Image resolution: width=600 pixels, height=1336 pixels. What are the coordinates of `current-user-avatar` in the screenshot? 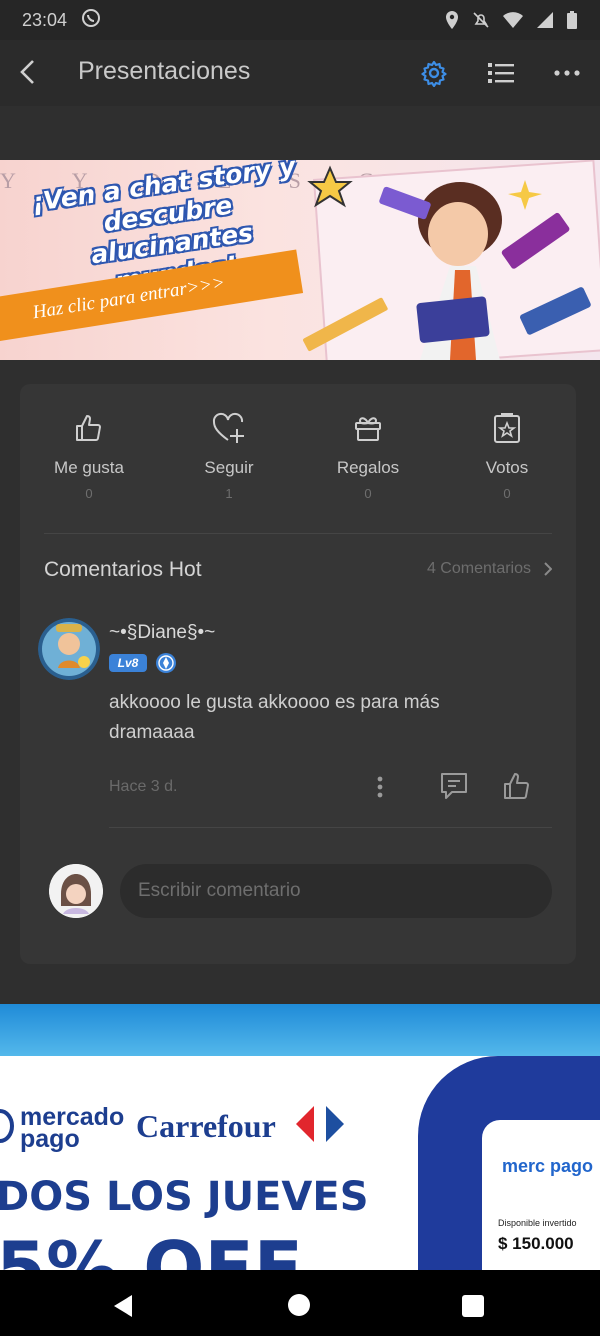 It's located at (76, 891).